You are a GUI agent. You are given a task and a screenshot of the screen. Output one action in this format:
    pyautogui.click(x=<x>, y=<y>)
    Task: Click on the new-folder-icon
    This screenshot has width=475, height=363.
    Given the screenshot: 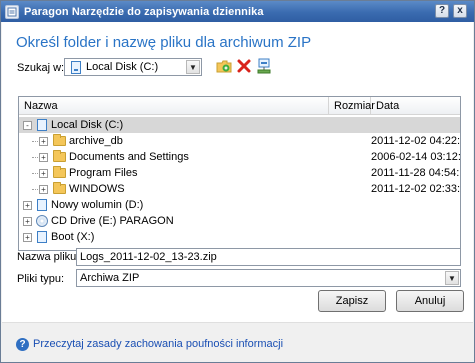 What is the action you would take?
    pyautogui.click(x=224, y=66)
    